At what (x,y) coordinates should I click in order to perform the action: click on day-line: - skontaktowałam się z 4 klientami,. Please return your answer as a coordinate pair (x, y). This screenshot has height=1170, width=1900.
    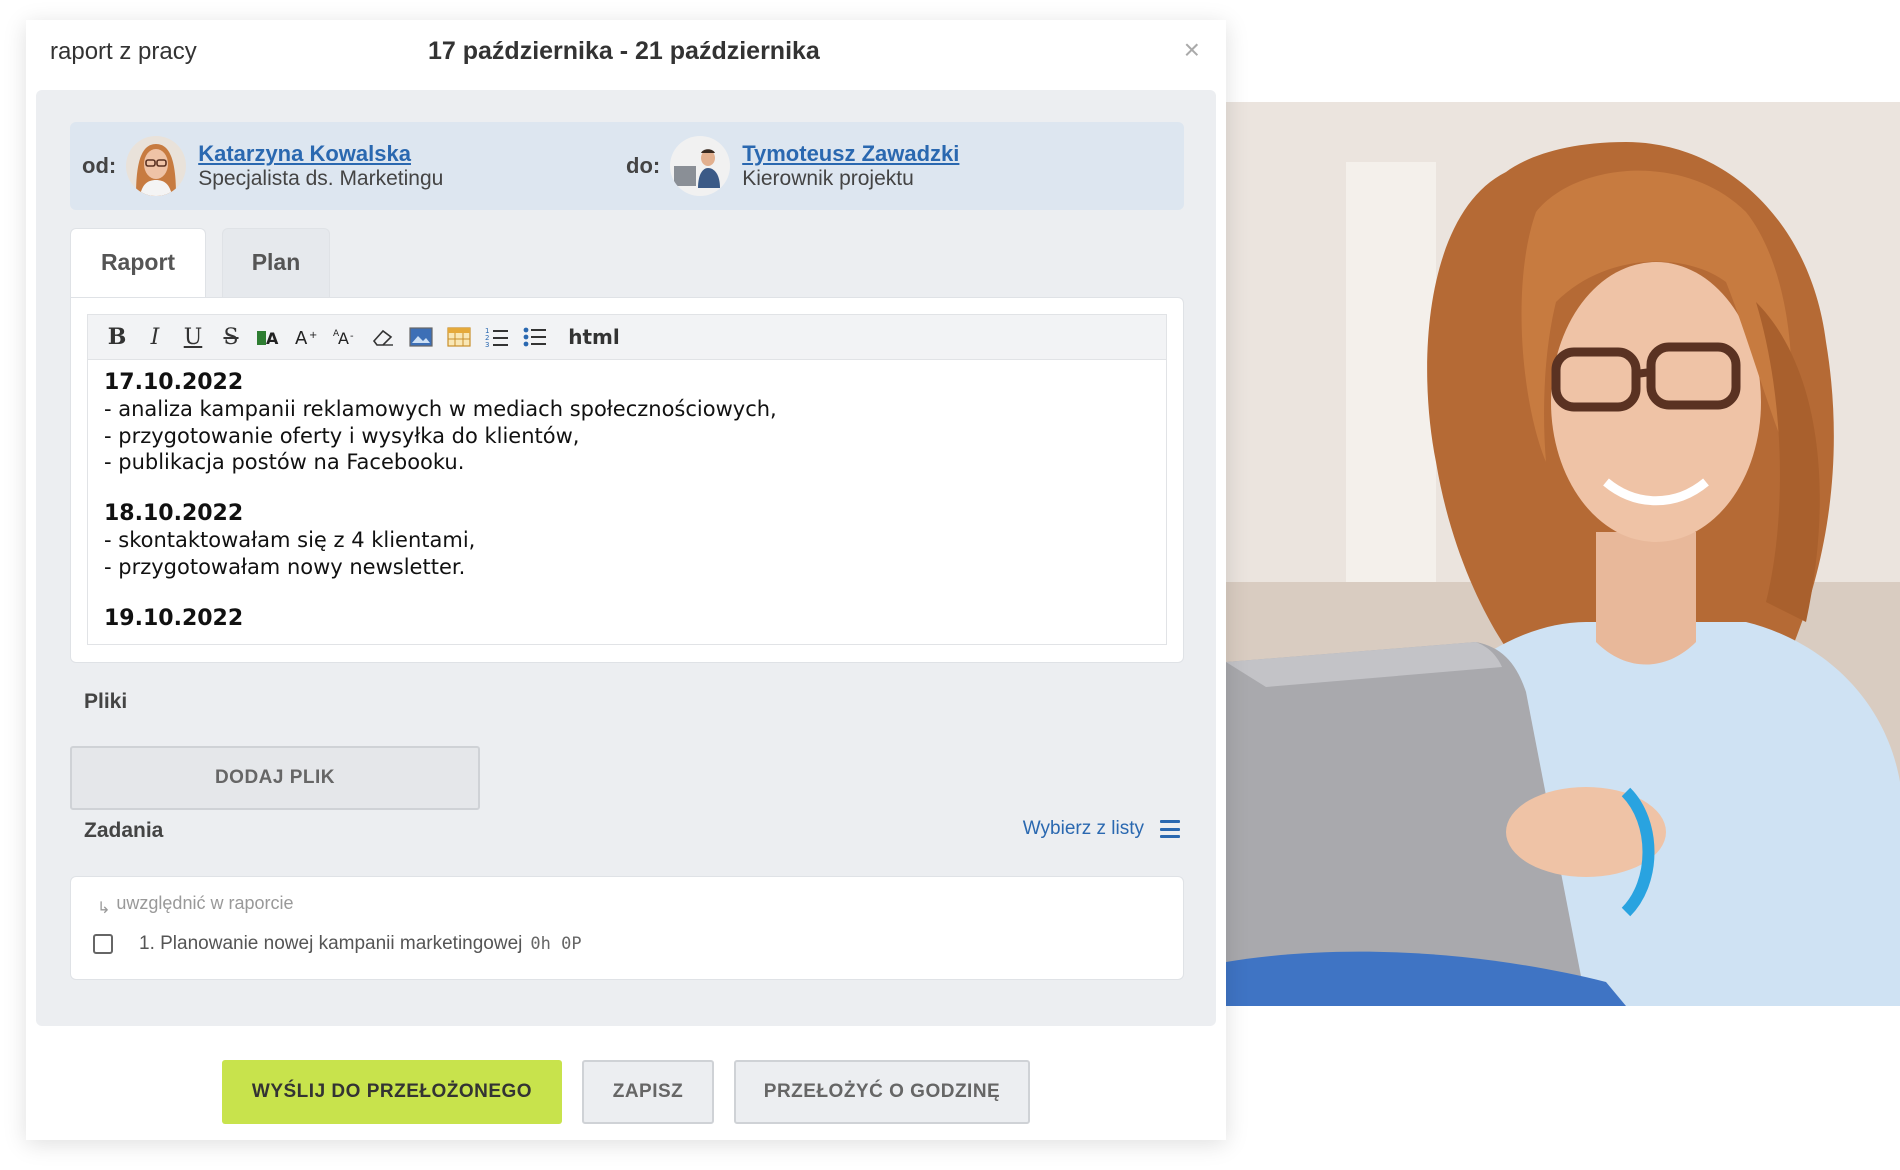
    Looking at the image, I should click on (290, 540).